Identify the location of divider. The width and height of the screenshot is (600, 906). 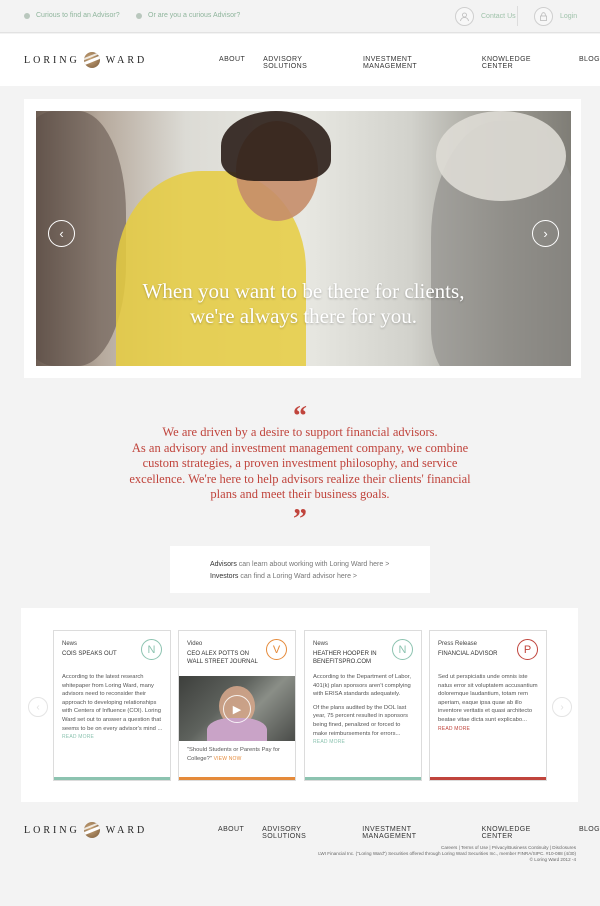
(517, 16).